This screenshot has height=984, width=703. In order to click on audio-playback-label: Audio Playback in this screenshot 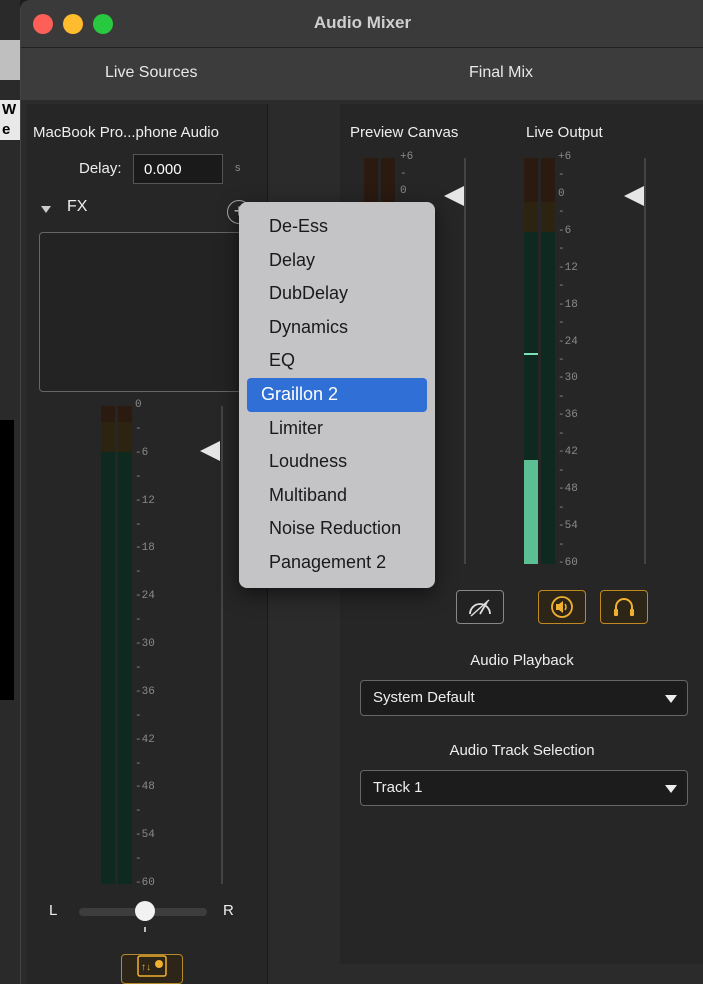, I will do `click(522, 660)`.